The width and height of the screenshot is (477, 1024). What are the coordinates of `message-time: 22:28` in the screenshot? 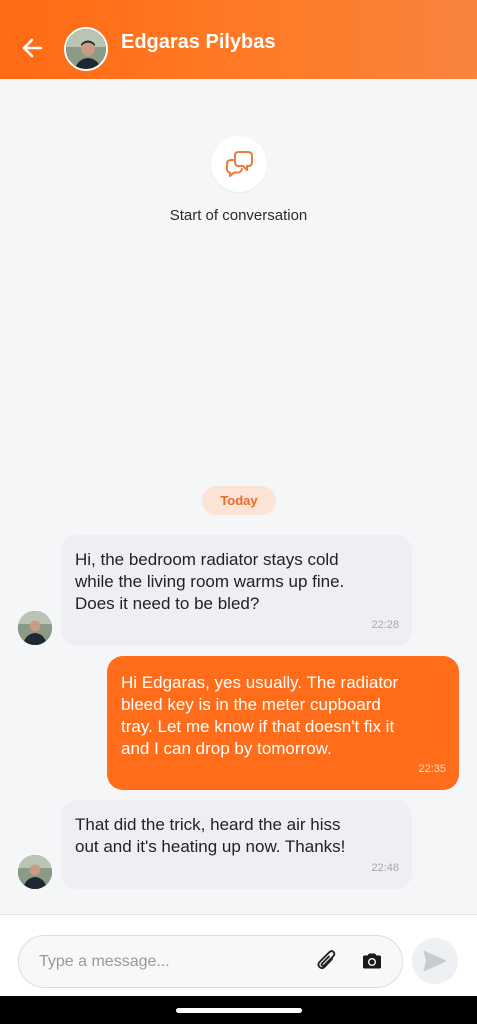 It's located at (385, 625).